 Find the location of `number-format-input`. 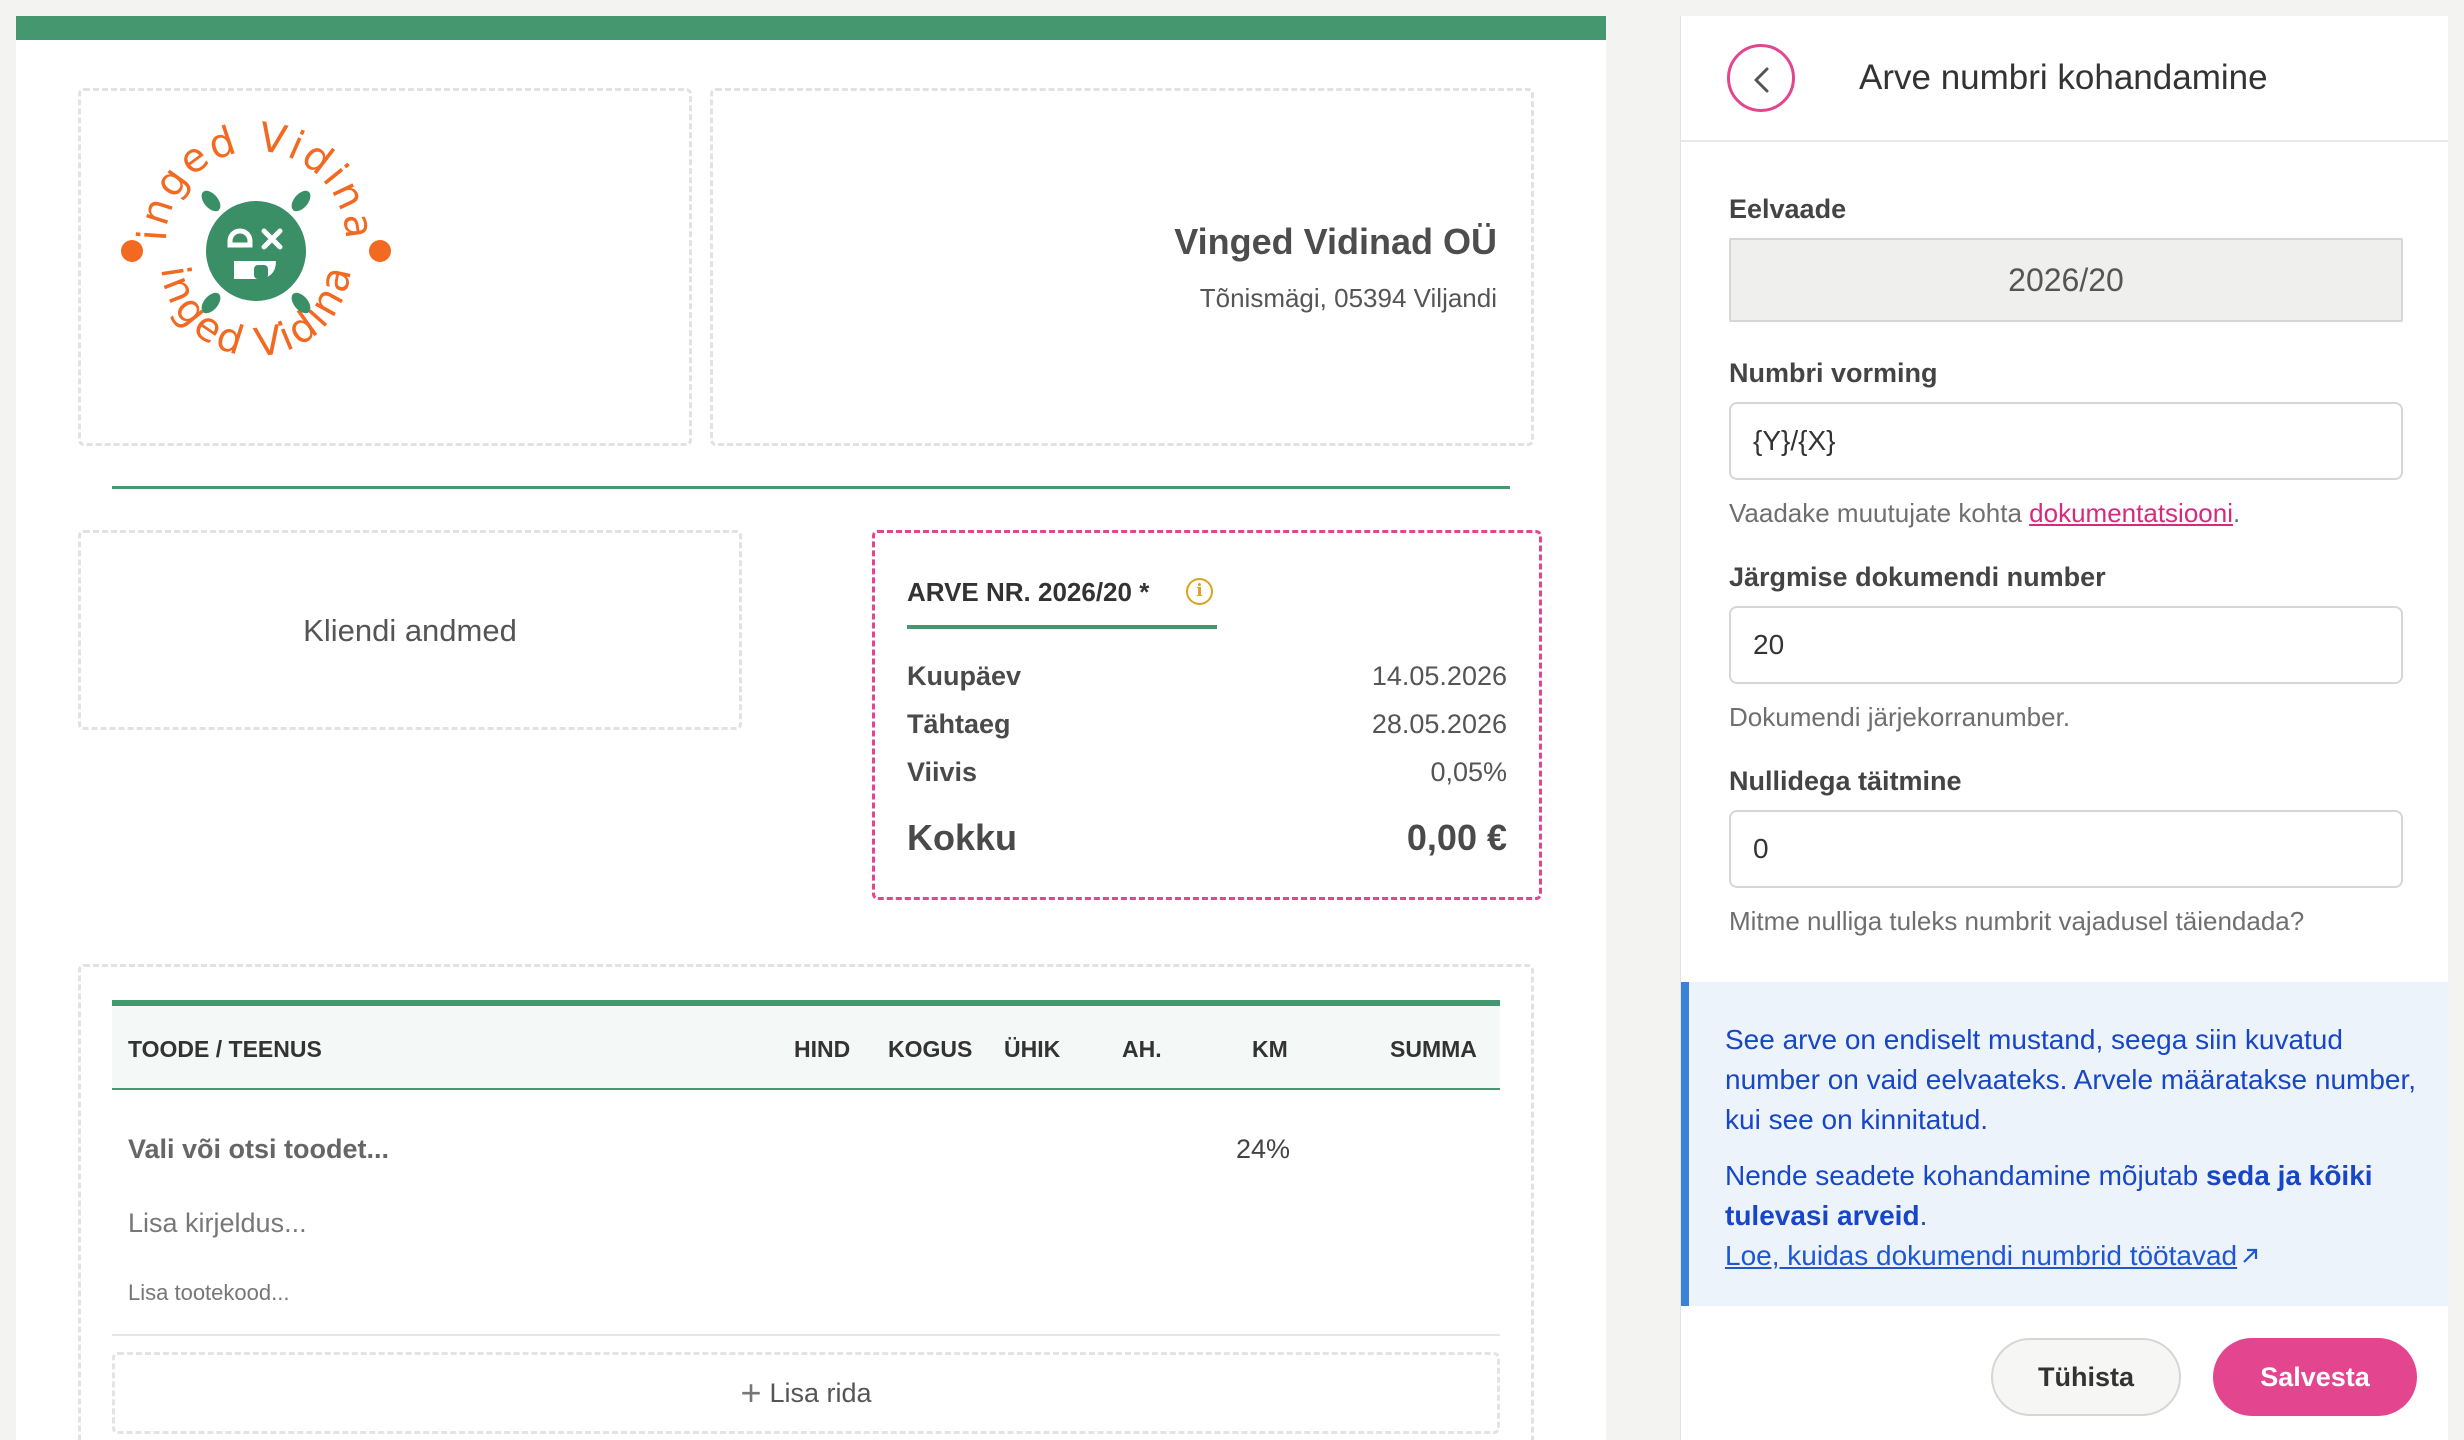

number-format-input is located at coordinates (2066, 441).